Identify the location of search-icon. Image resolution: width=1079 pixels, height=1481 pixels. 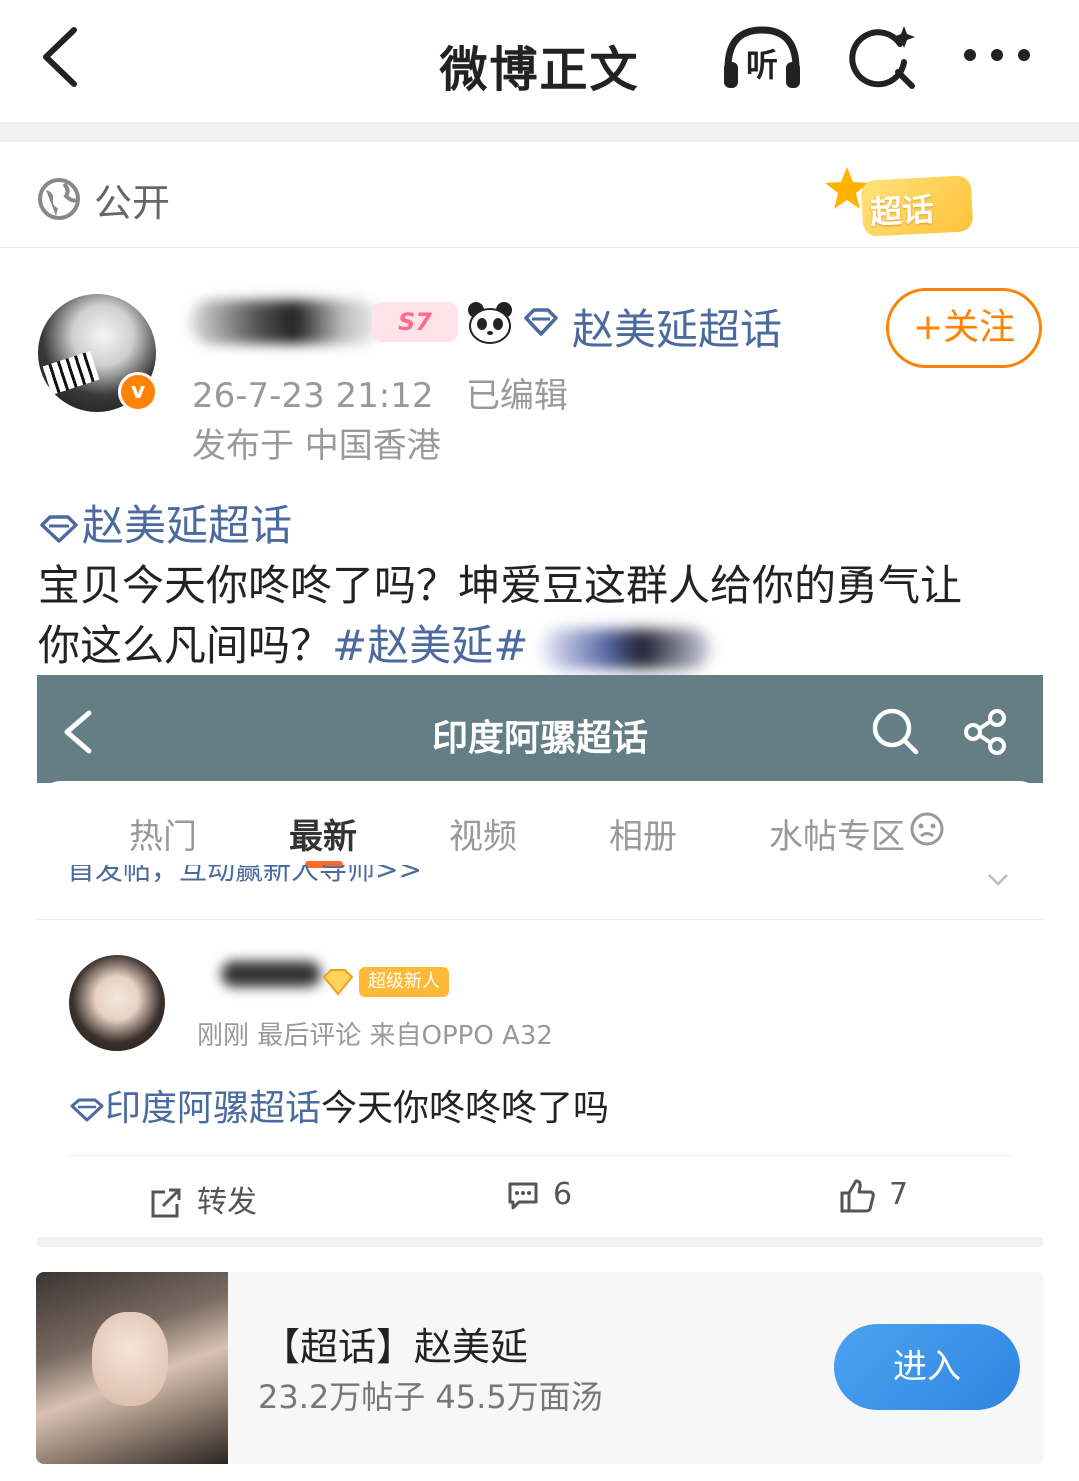
(895, 731).